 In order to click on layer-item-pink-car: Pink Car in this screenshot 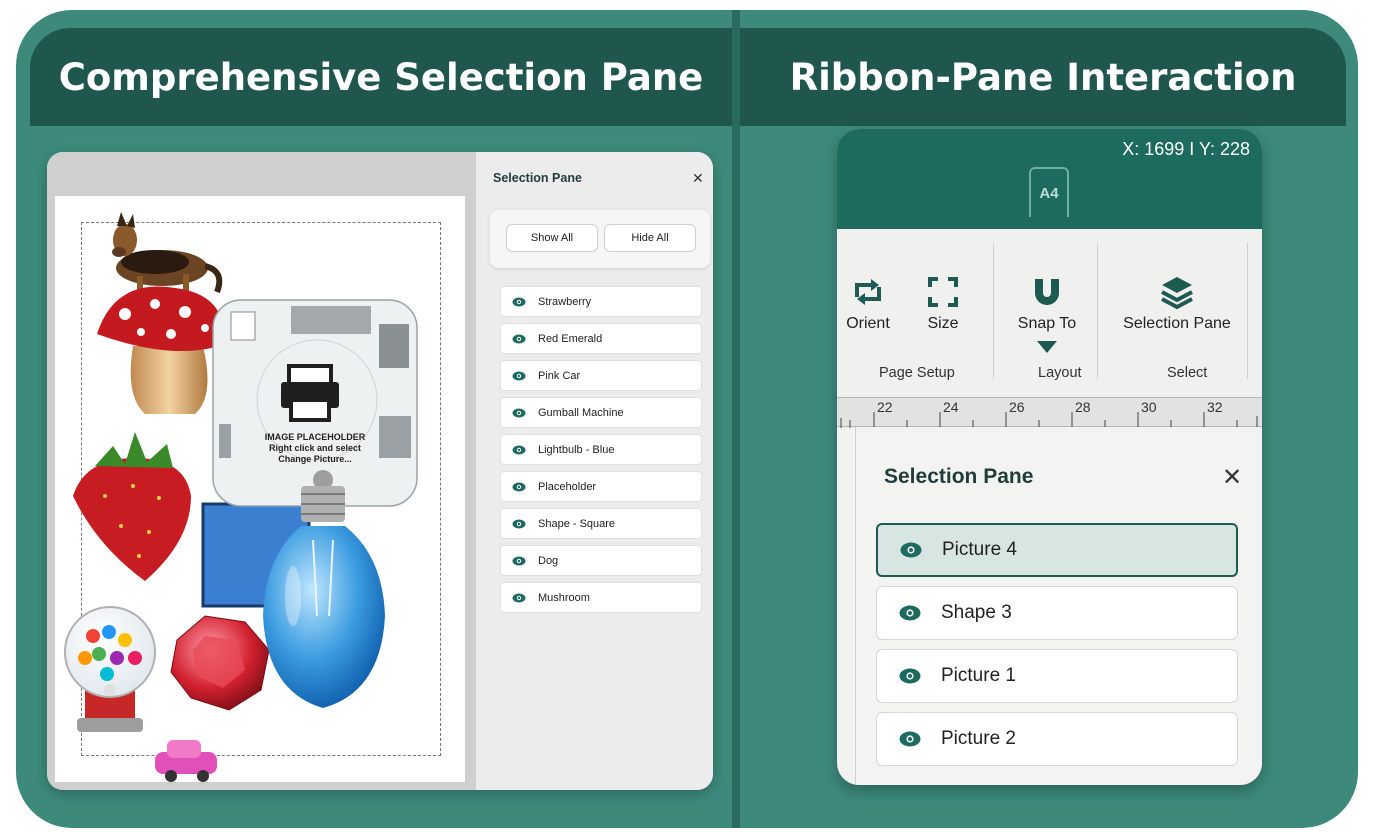, I will do `click(601, 375)`.